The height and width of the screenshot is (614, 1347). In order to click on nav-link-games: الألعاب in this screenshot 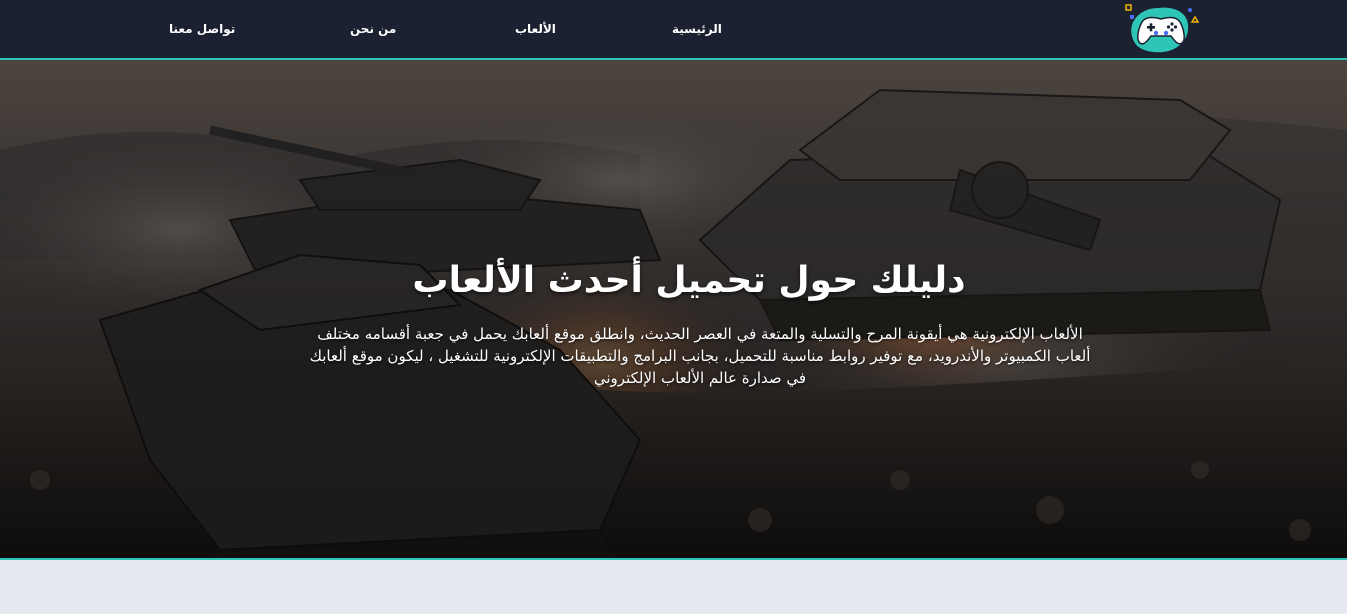, I will do `click(535, 29)`.